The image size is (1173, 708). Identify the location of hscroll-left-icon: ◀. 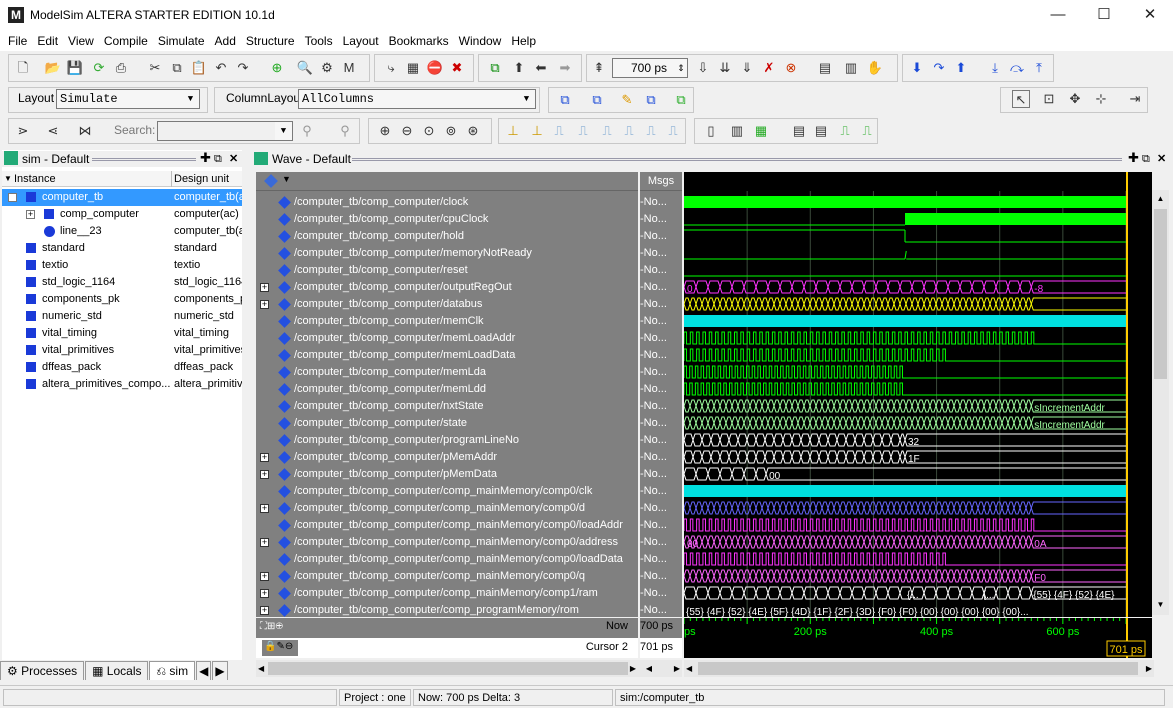
(261, 668).